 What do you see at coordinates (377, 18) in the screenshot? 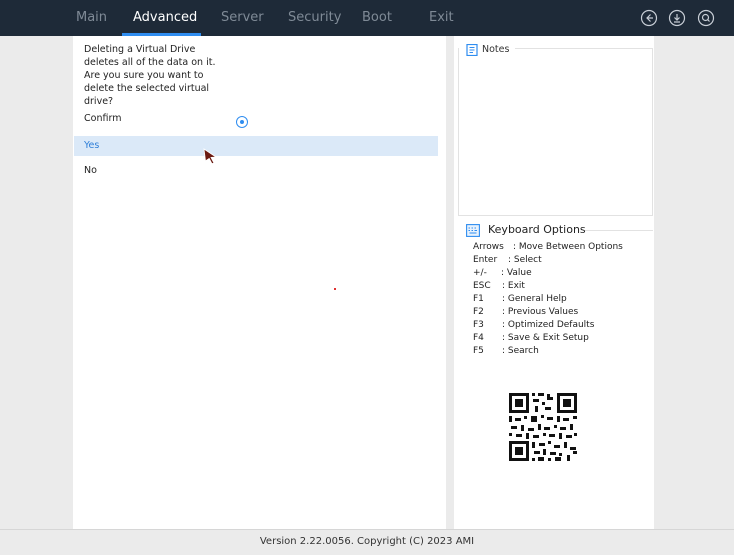
I see `tab-boot: Boot` at bounding box center [377, 18].